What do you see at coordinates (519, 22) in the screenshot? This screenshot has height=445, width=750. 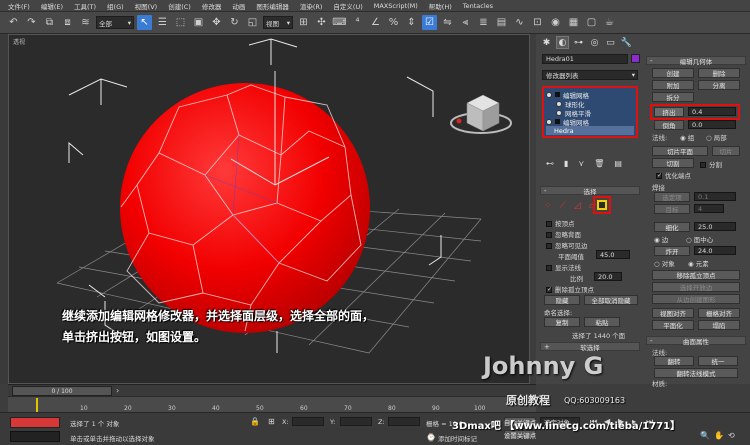 I see `curve-editor-icon: ∿` at bounding box center [519, 22].